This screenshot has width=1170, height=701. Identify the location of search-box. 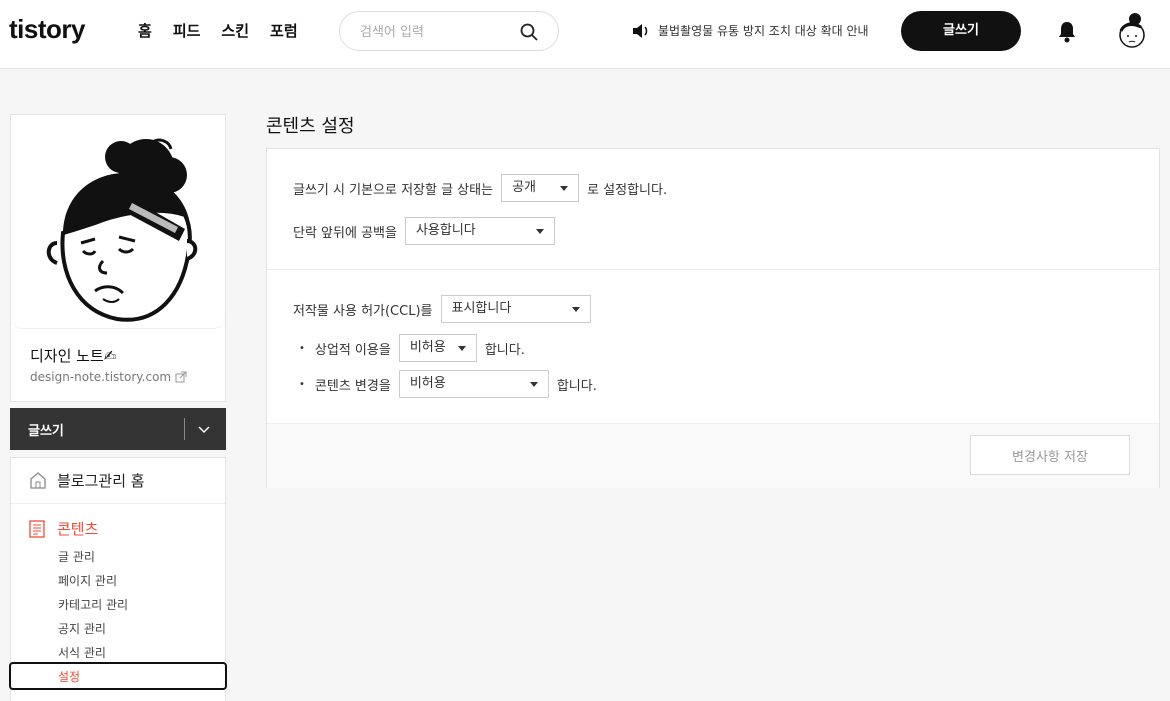
(449, 31).